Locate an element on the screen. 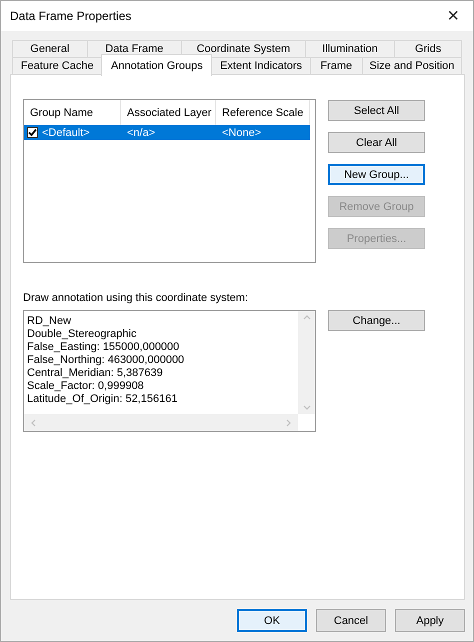 The height and width of the screenshot is (642, 474). tab: Feature Cache is located at coordinates (57, 65).